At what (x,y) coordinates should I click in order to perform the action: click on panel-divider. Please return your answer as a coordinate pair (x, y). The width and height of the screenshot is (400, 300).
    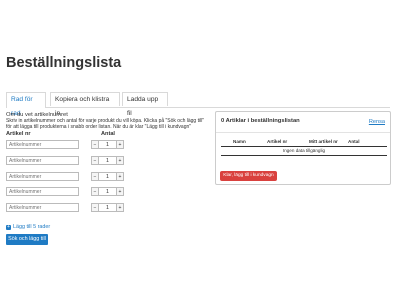
    Looking at the image, I should click on (303, 132).